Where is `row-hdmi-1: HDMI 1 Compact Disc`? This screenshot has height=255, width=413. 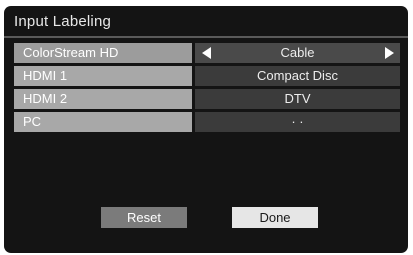
row-hdmi-1: HDMI 1 Compact Disc is located at coordinates (207, 76).